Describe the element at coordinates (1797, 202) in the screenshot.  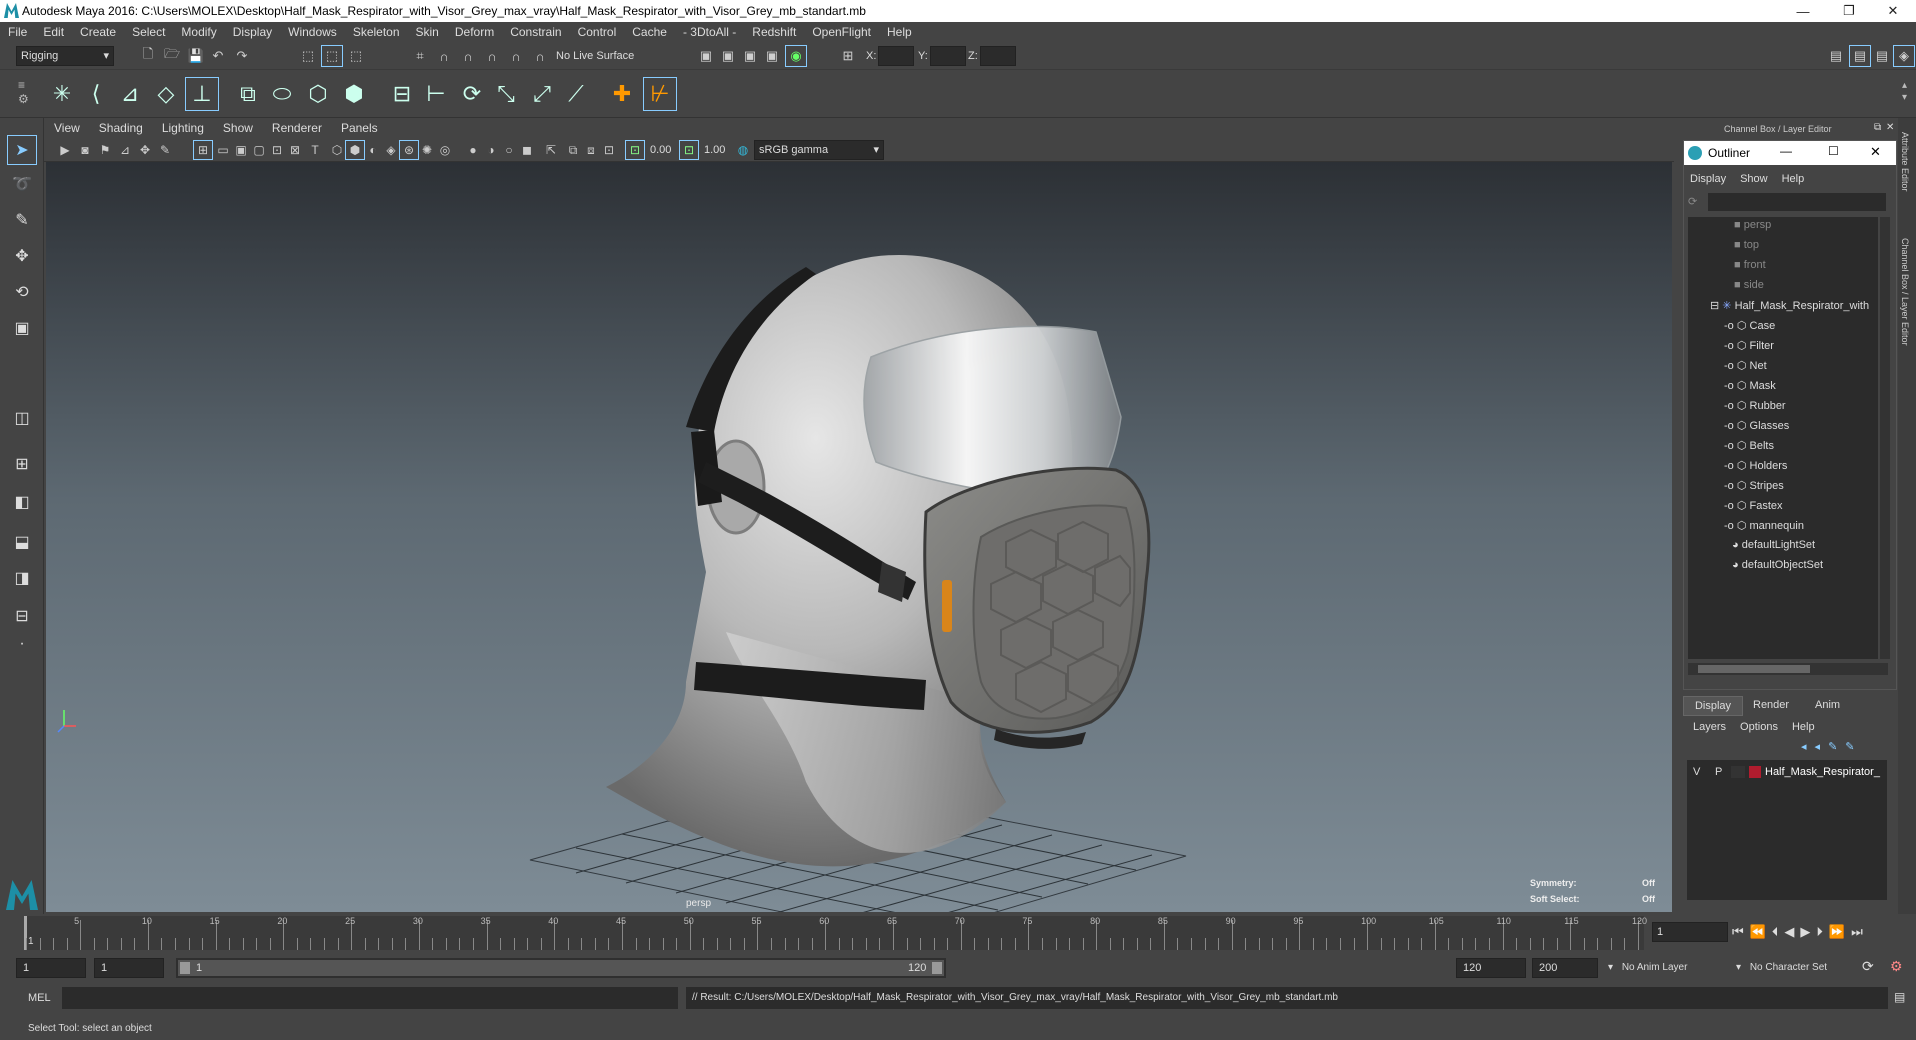
I see `outliner-search-input` at that location.